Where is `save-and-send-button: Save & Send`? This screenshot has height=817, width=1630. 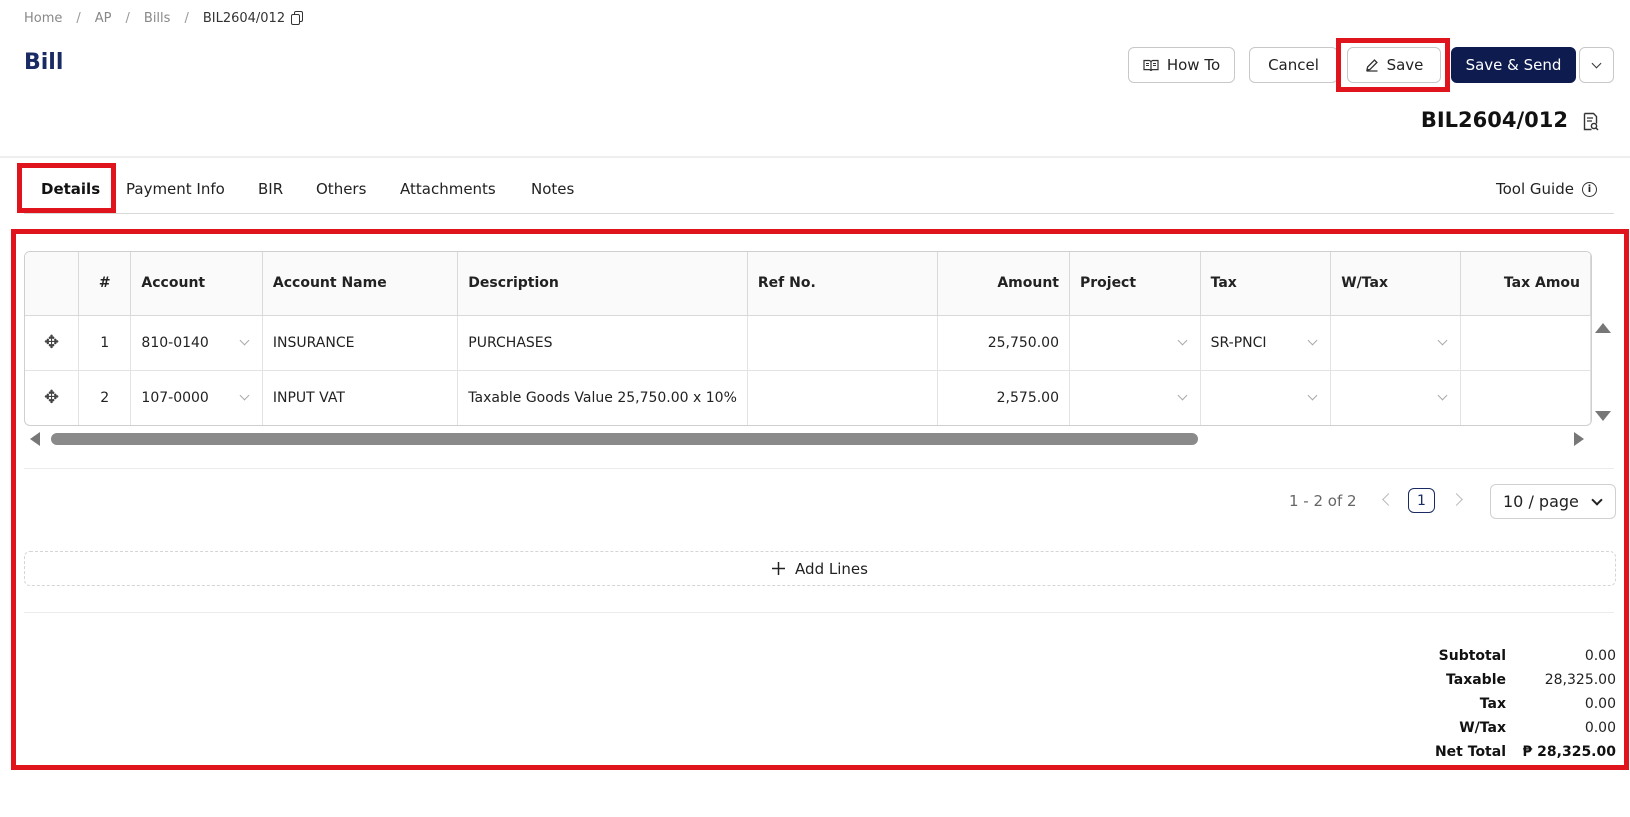 save-and-send-button: Save & Send is located at coordinates (1513, 65).